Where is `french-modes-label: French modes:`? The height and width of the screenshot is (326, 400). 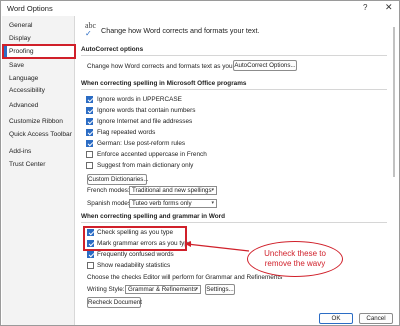
french-modes-label: French modes: is located at coordinates (108, 190).